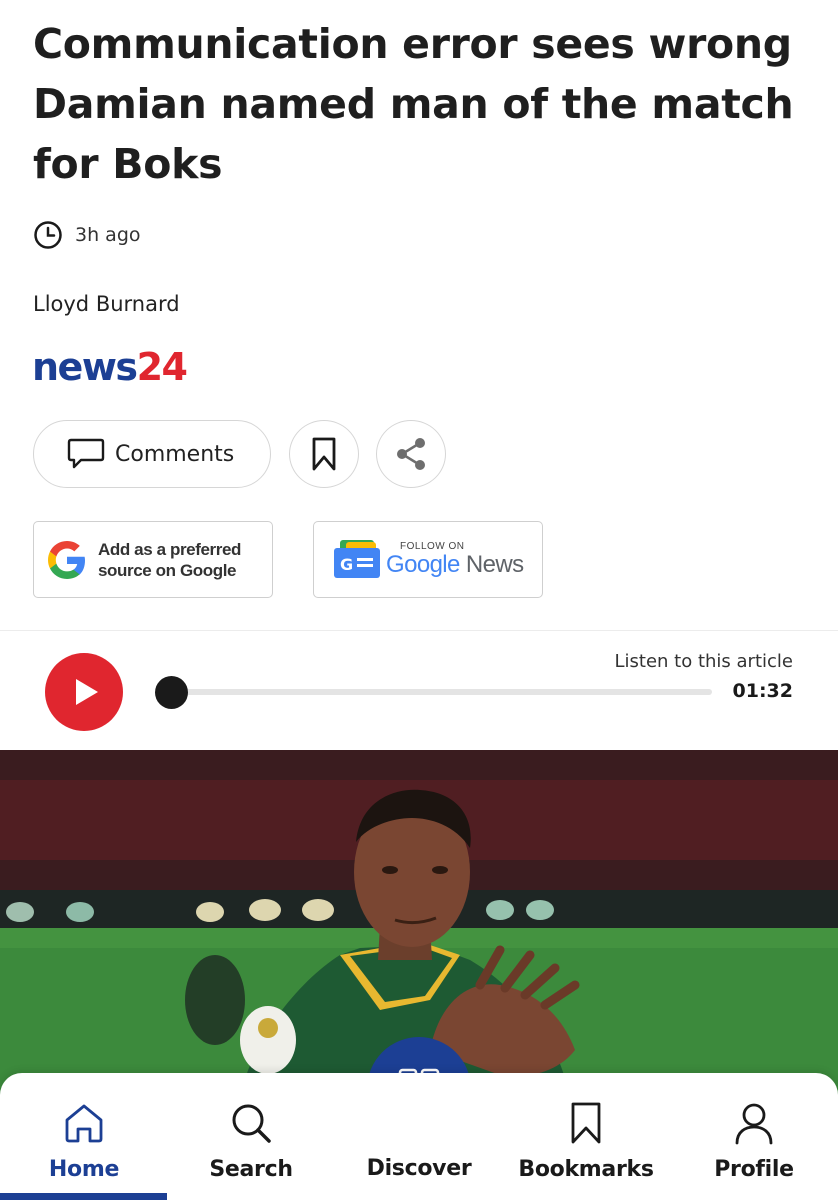 Image resolution: width=838 pixels, height=1200 pixels. I want to click on play-button, so click(84, 692).